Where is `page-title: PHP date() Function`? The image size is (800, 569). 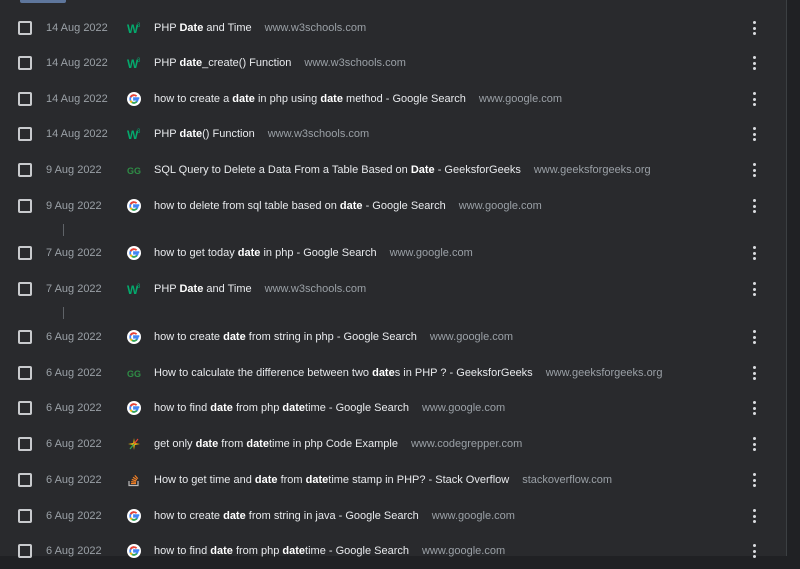 page-title: PHP date() Function is located at coordinates (204, 134).